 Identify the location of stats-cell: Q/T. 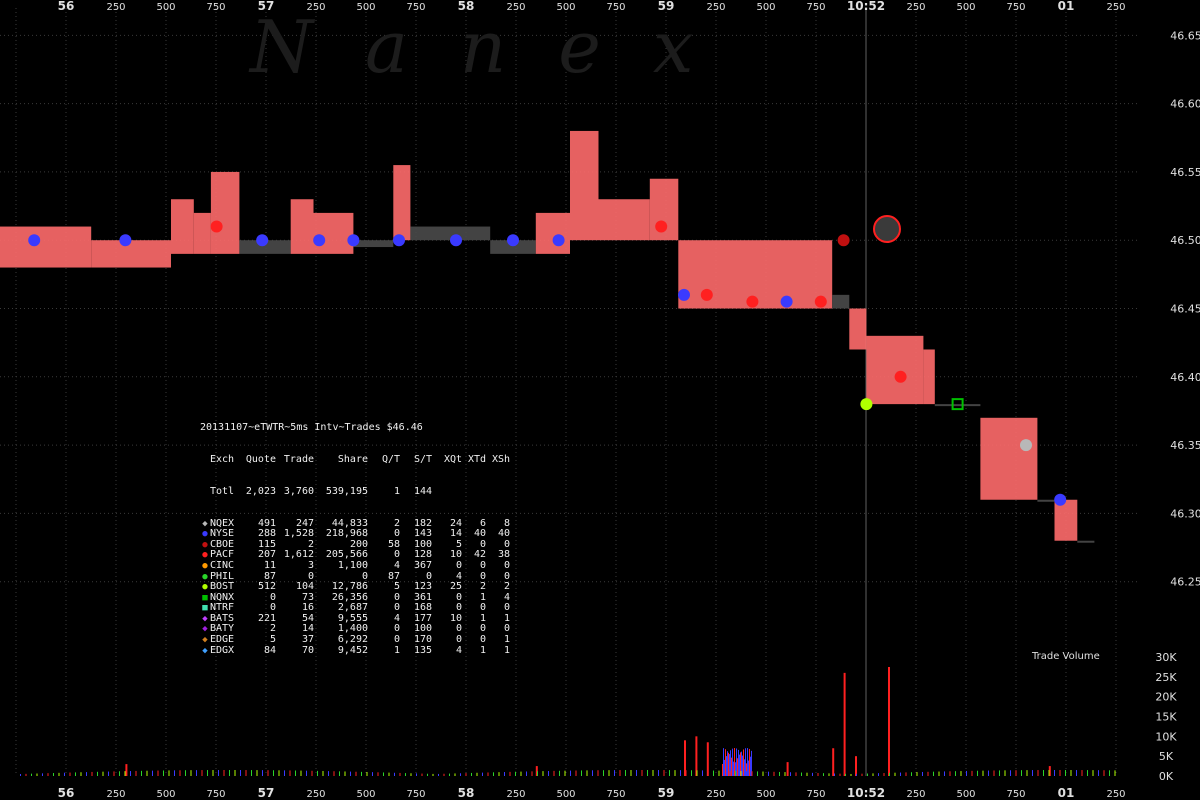
(390, 459).